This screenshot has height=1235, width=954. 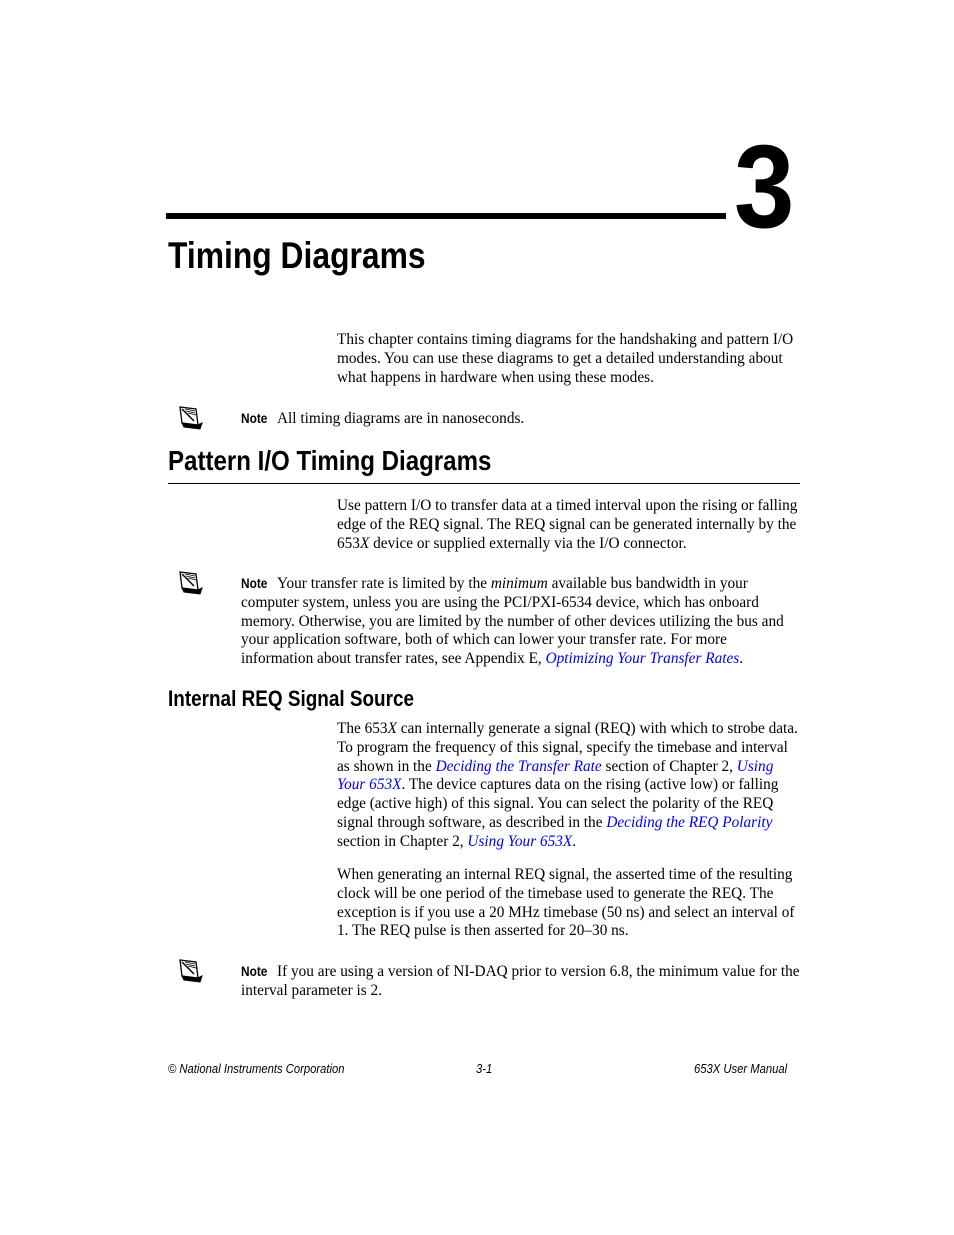 I want to click on footer-page-number: 3-1, so click(x=484, y=1069).